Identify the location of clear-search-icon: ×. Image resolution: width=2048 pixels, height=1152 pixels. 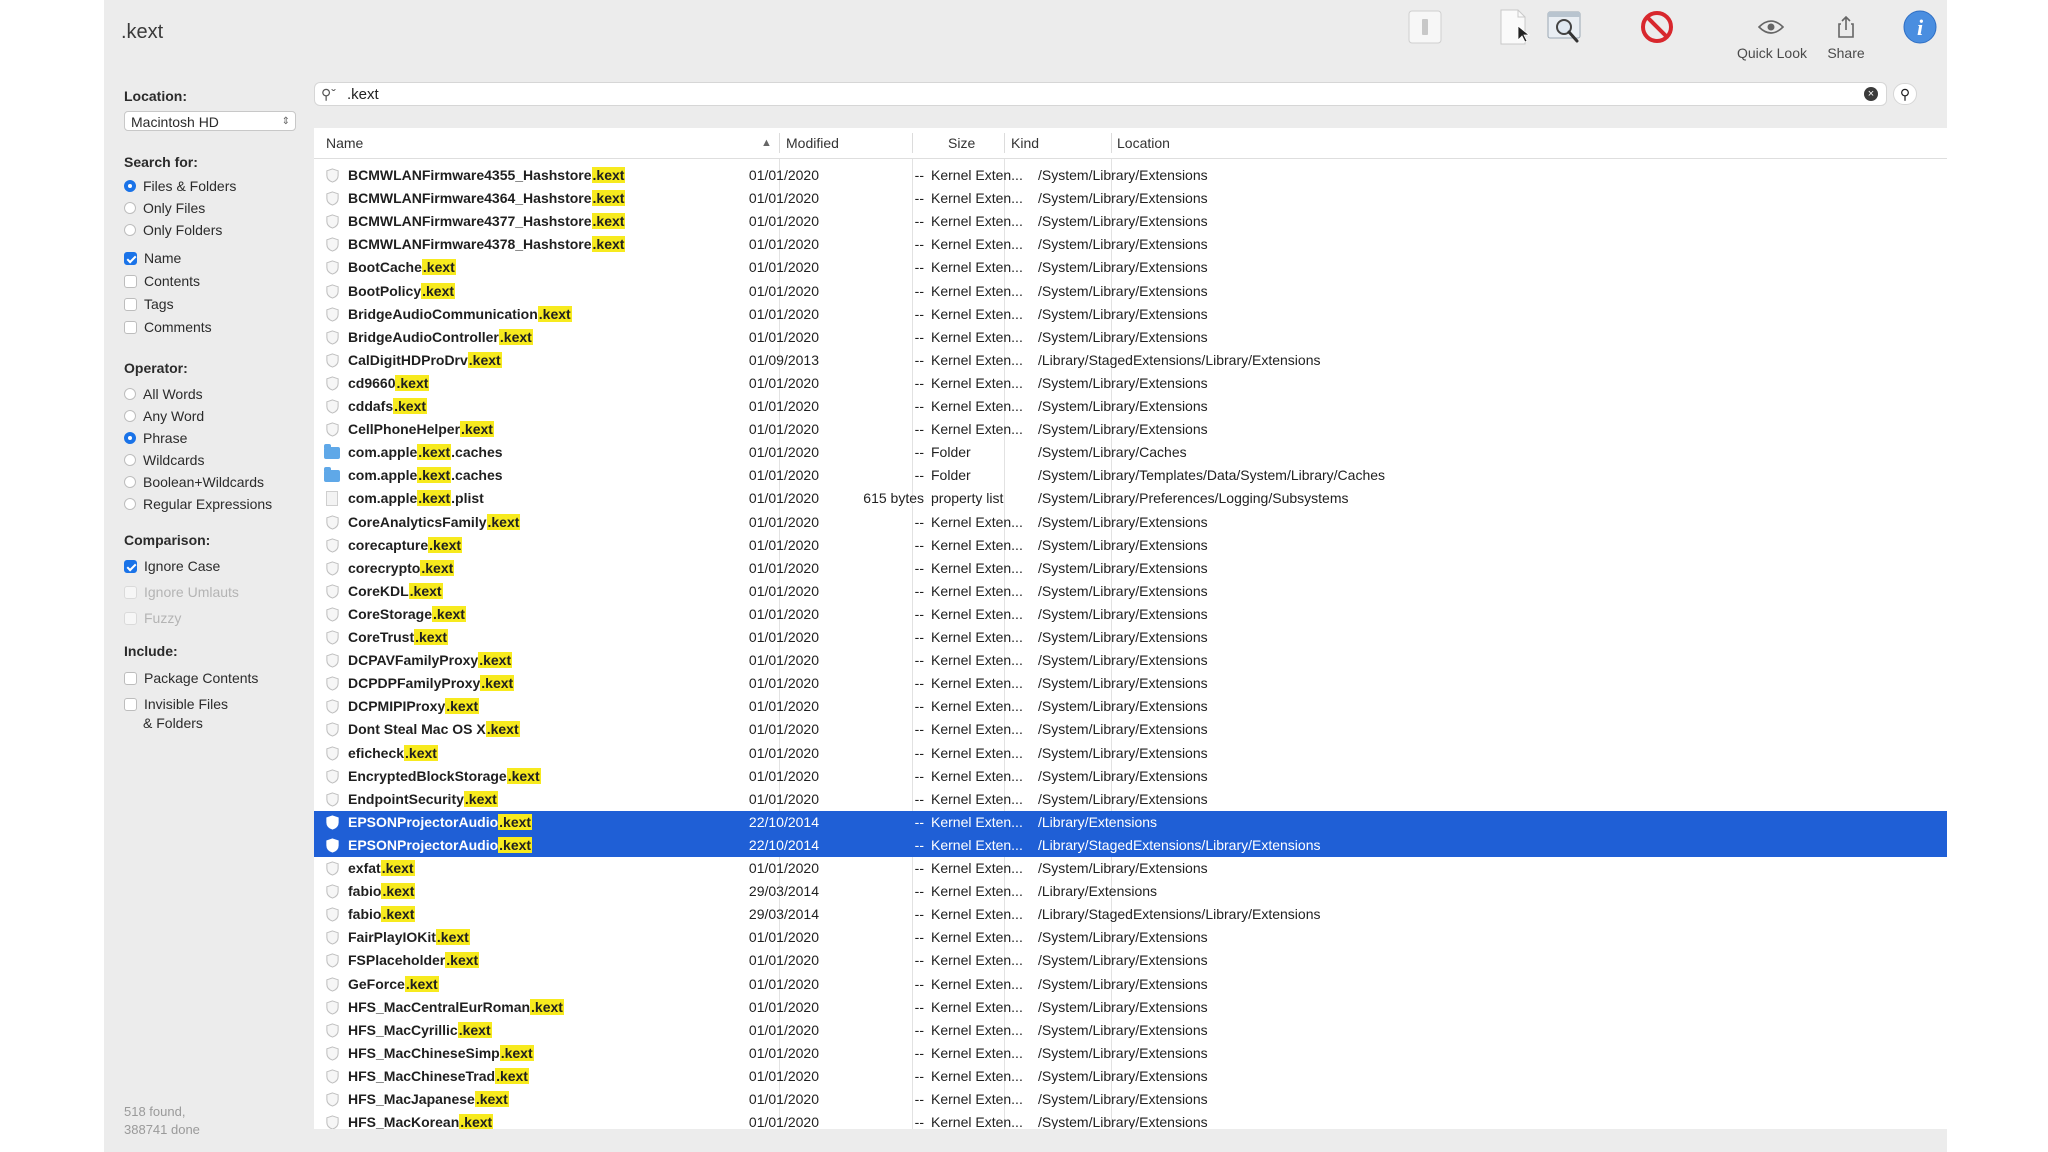
(1871, 94).